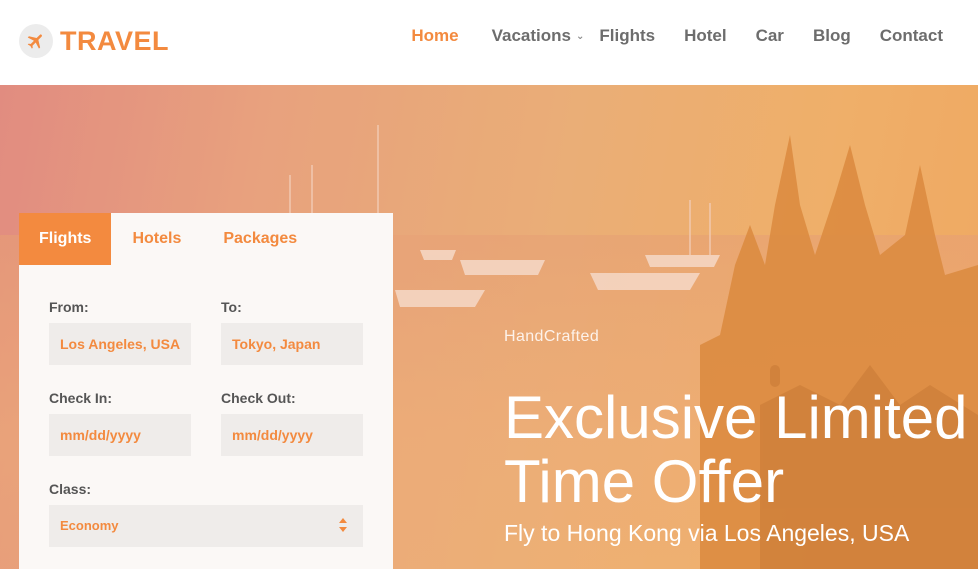 This screenshot has width=978, height=569. I want to click on class-select: Economy, so click(206, 526).